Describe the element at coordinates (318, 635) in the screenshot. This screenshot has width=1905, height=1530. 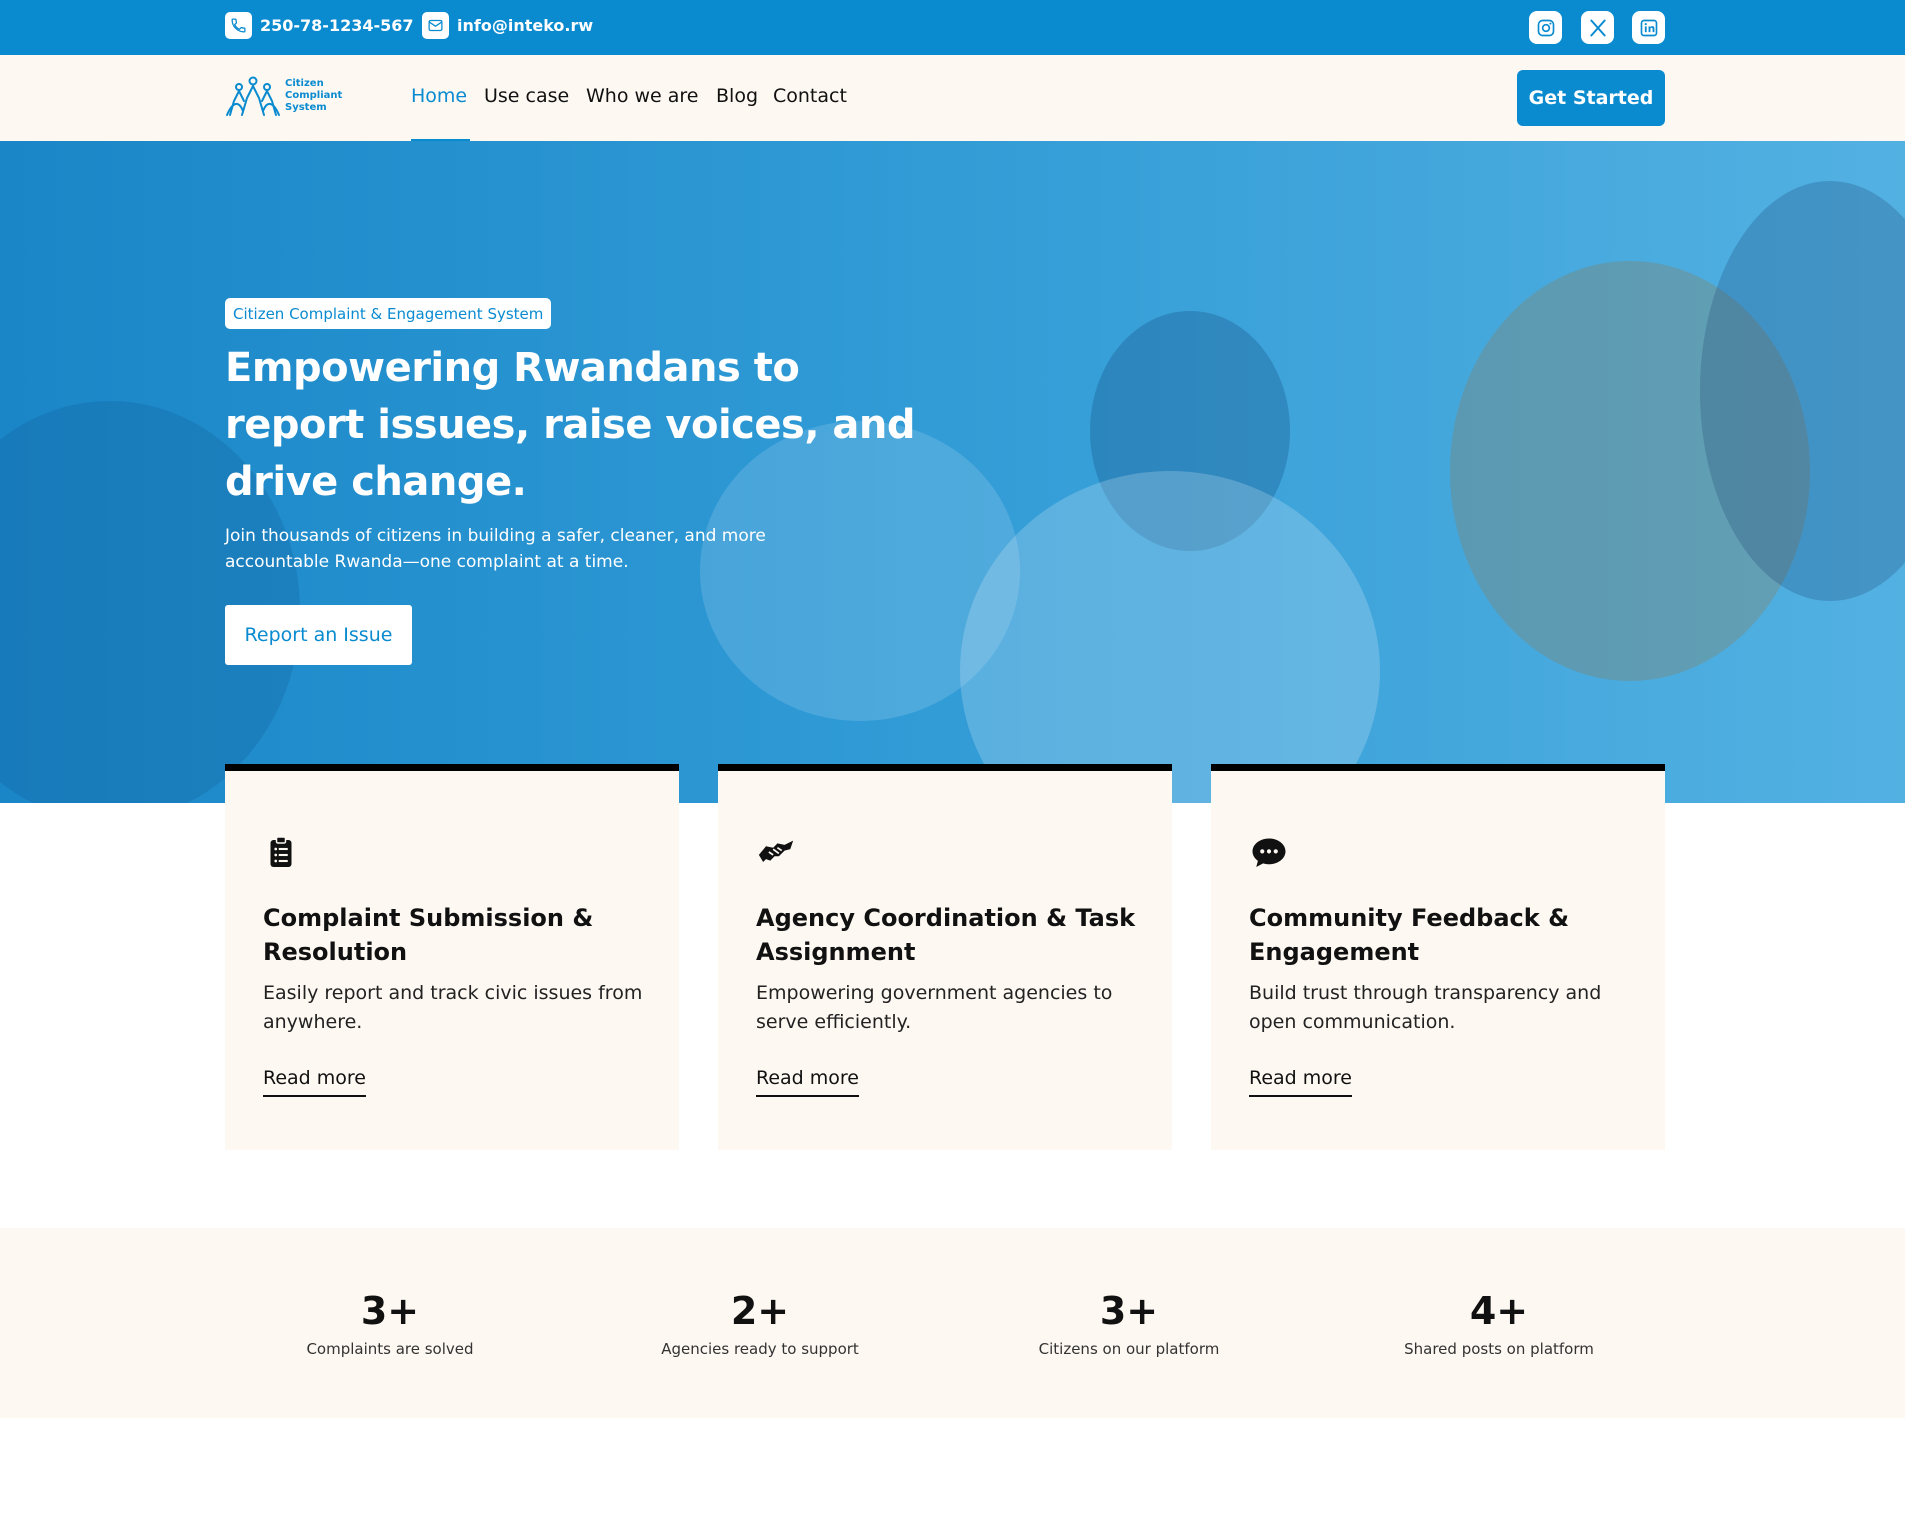
I see `report-issue-button: Report an Issue` at that location.